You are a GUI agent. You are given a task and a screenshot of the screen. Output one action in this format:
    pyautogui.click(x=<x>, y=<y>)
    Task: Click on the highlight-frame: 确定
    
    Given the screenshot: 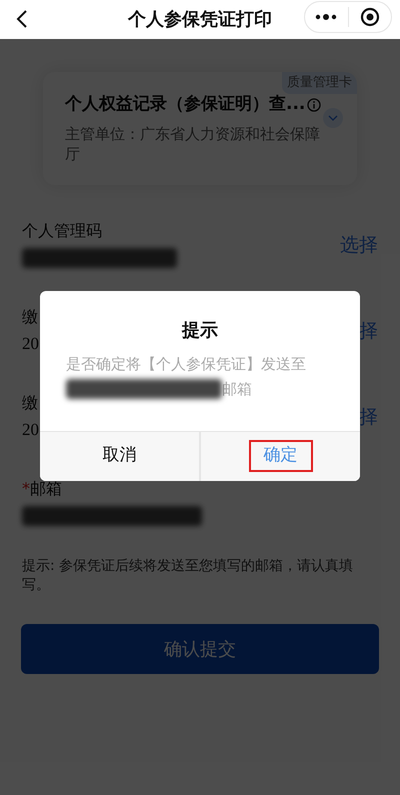 What is the action you would take?
    pyautogui.click(x=280, y=456)
    